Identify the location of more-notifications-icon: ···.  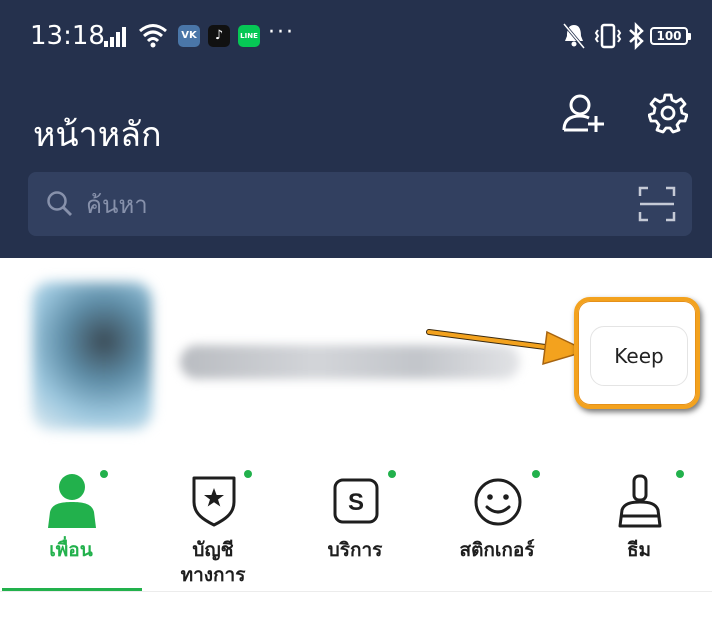
(281, 32).